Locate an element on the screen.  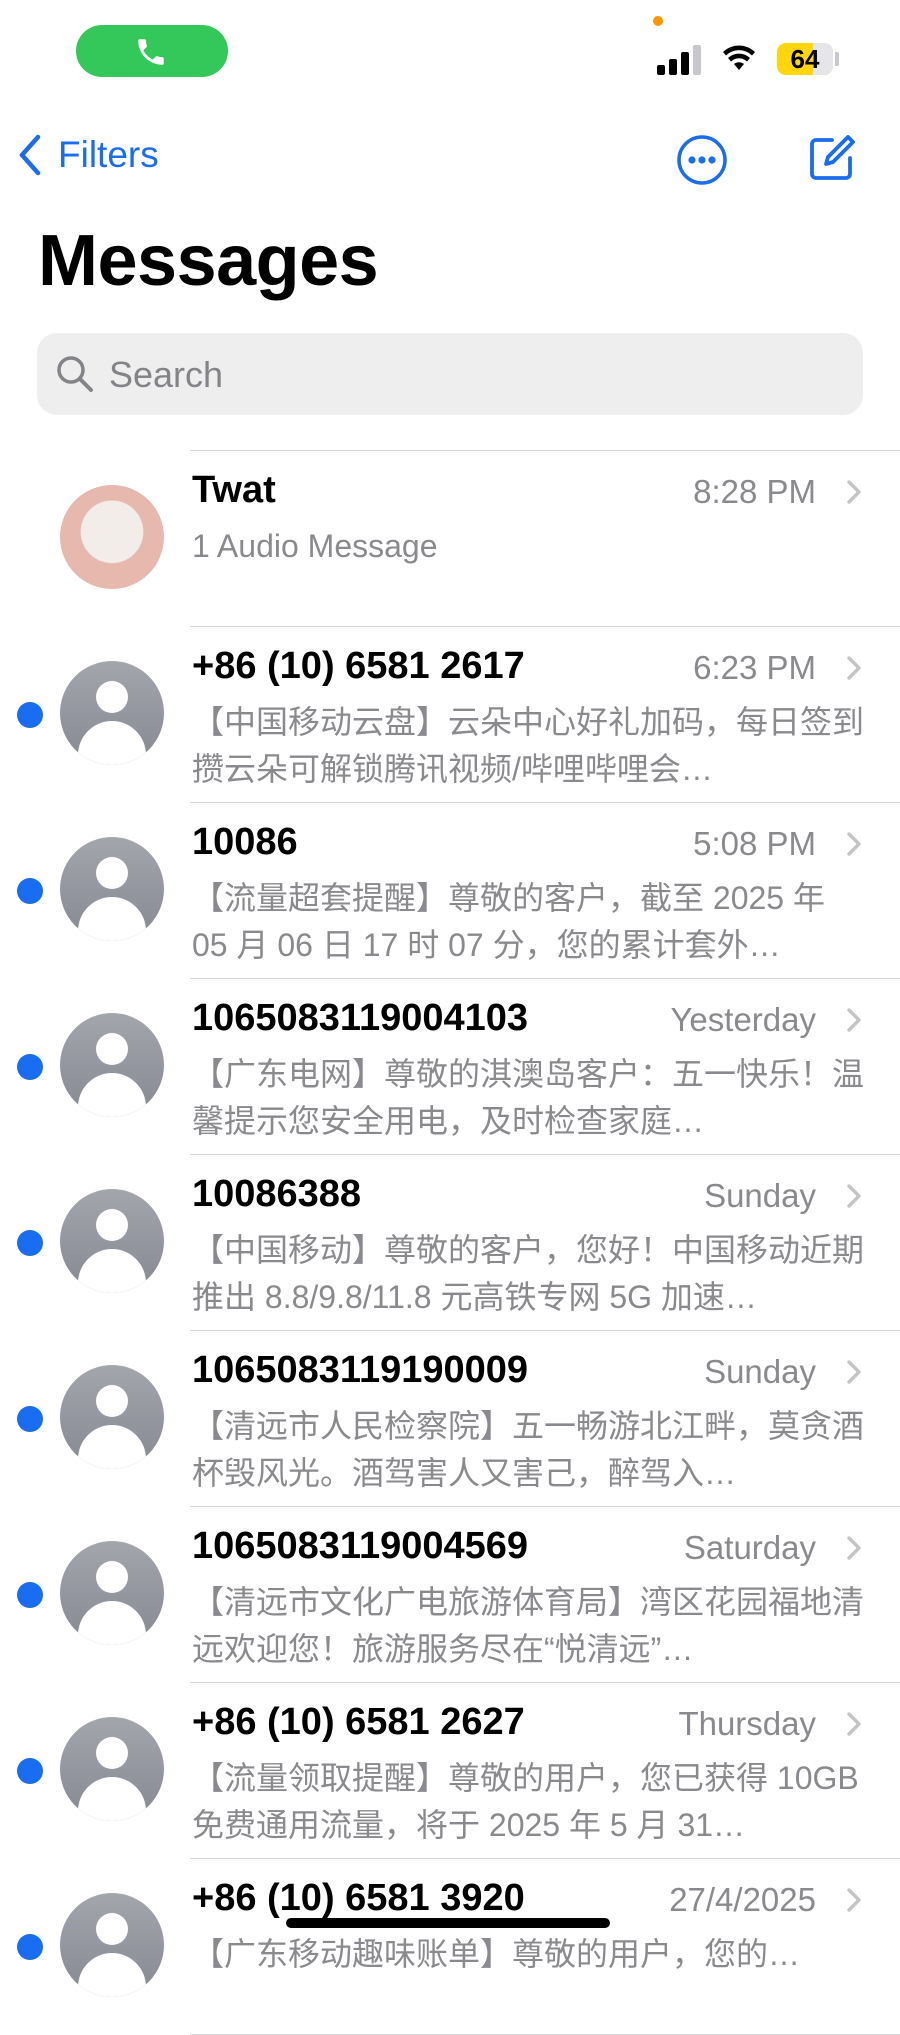
status-bar: 64 is located at coordinates (450, 55).